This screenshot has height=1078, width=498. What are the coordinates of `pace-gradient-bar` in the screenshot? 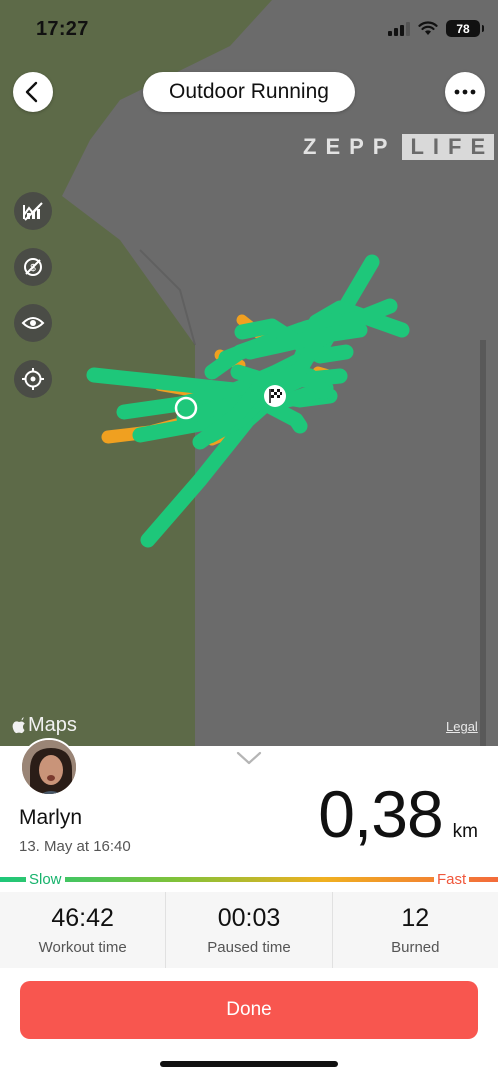 It's located at (249, 879).